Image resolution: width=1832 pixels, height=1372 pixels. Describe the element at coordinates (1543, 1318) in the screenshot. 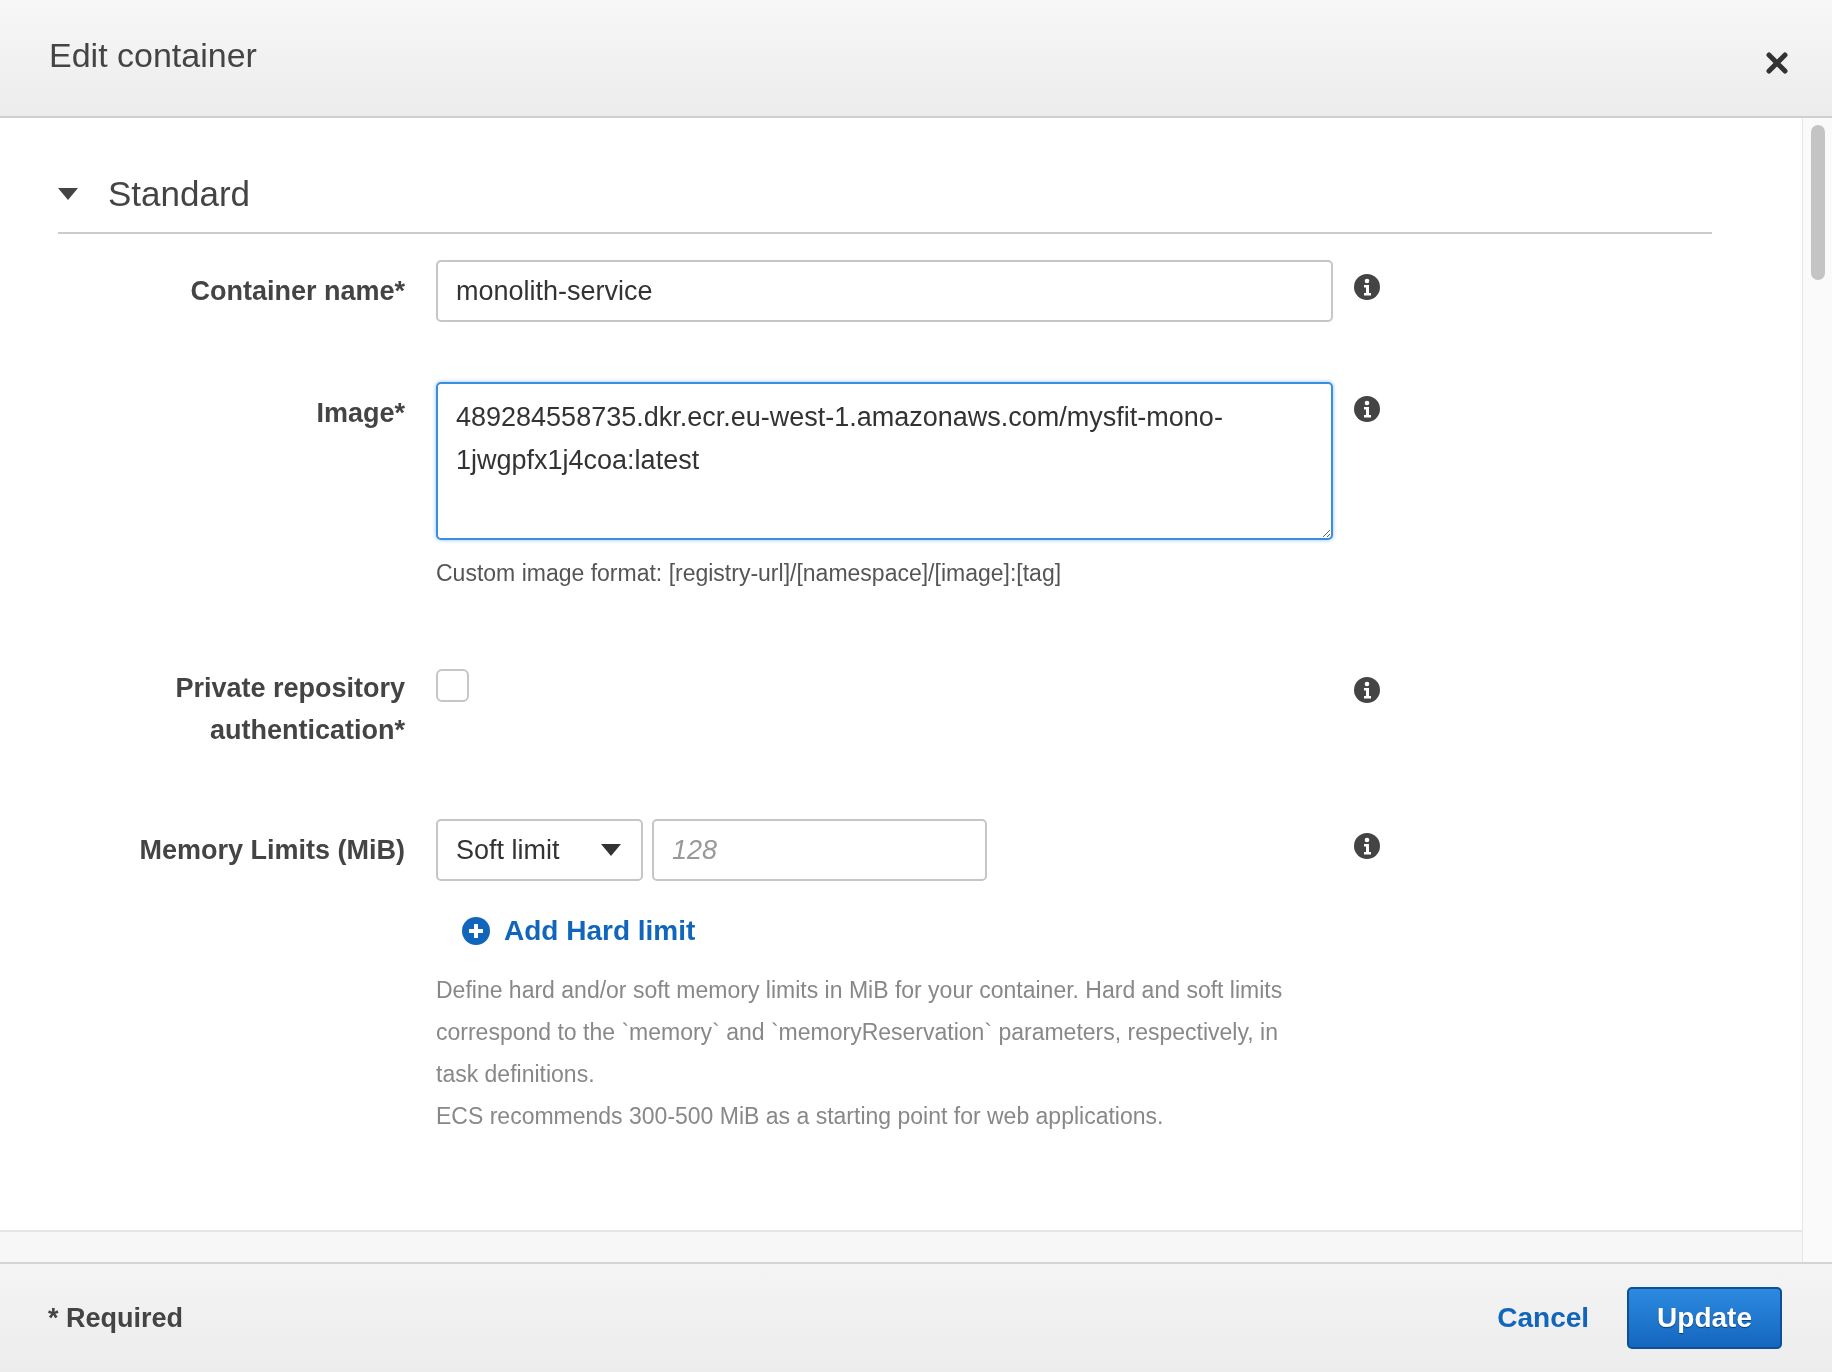

I see `cancel-button: Cancel` at that location.